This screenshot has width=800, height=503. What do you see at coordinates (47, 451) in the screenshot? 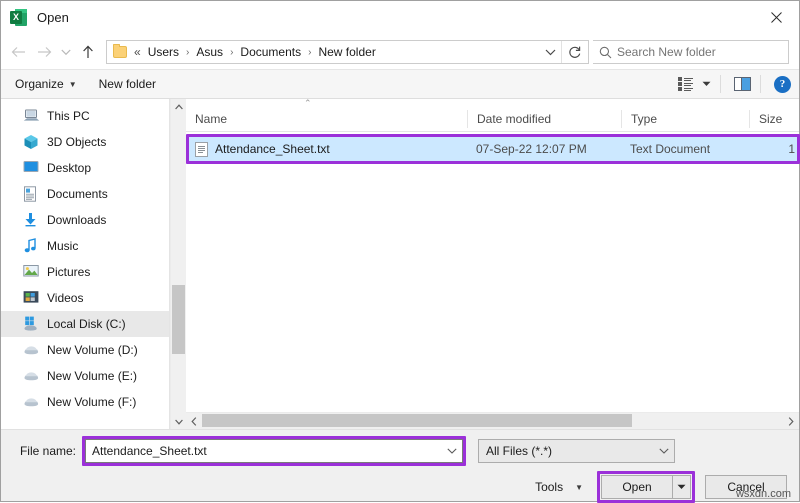
I see `file-name-label: File name:` at bounding box center [47, 451].